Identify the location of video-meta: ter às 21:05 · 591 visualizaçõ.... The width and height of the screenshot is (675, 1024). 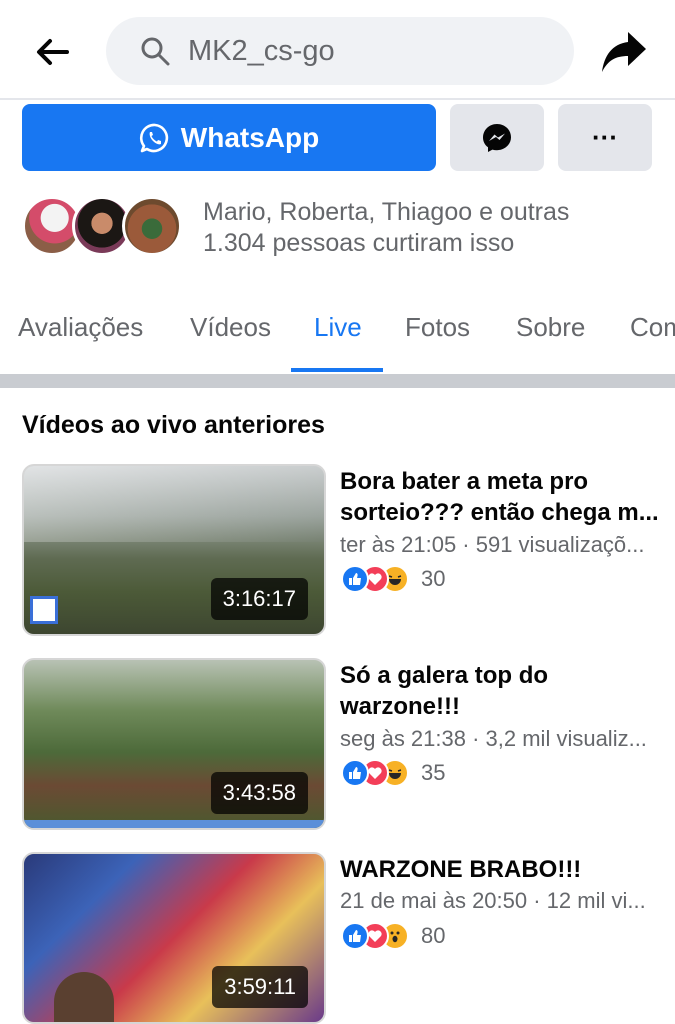
(492, 544).